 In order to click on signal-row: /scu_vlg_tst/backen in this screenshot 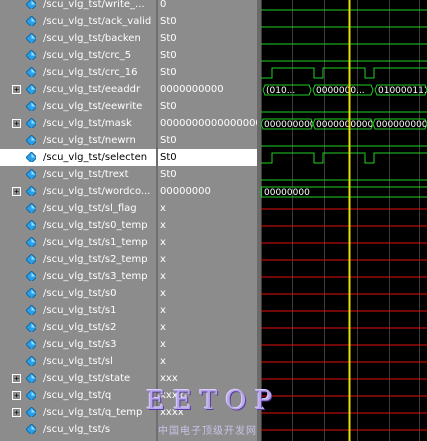, I will do `click(78, 38)`.